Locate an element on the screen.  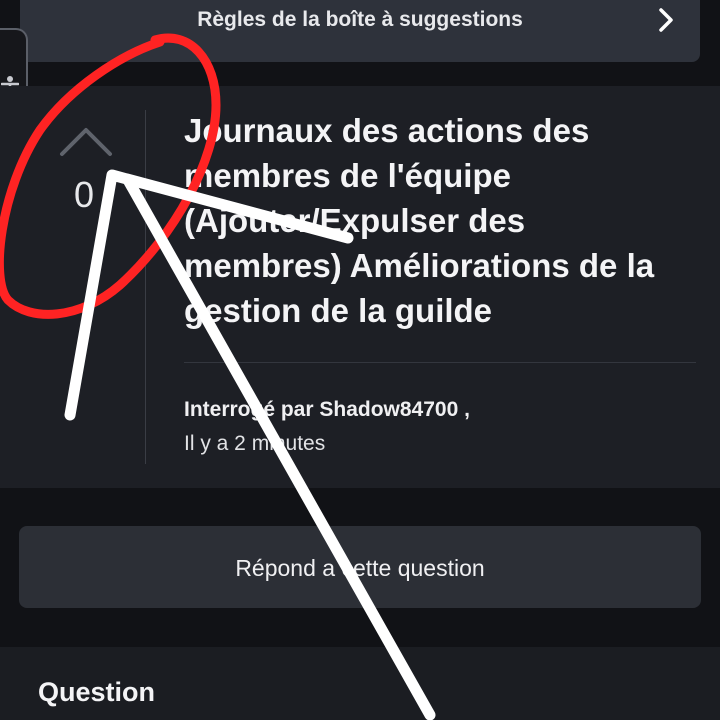
vote-count: 0 is located at coordinates (84, 194).